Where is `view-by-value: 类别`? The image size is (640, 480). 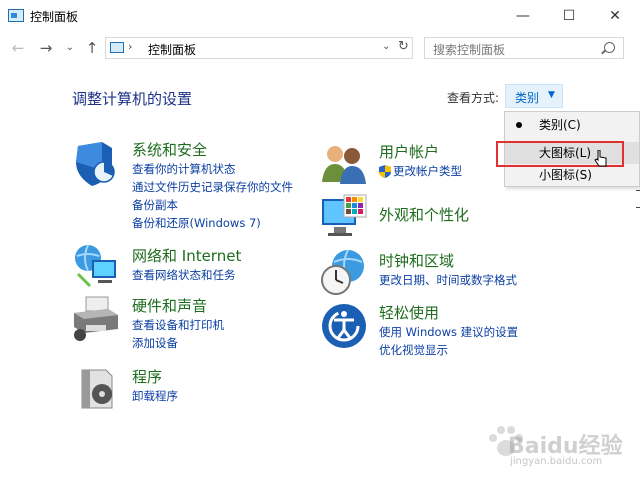
view-by-value: 类别 is located at coordinates (527, 98).